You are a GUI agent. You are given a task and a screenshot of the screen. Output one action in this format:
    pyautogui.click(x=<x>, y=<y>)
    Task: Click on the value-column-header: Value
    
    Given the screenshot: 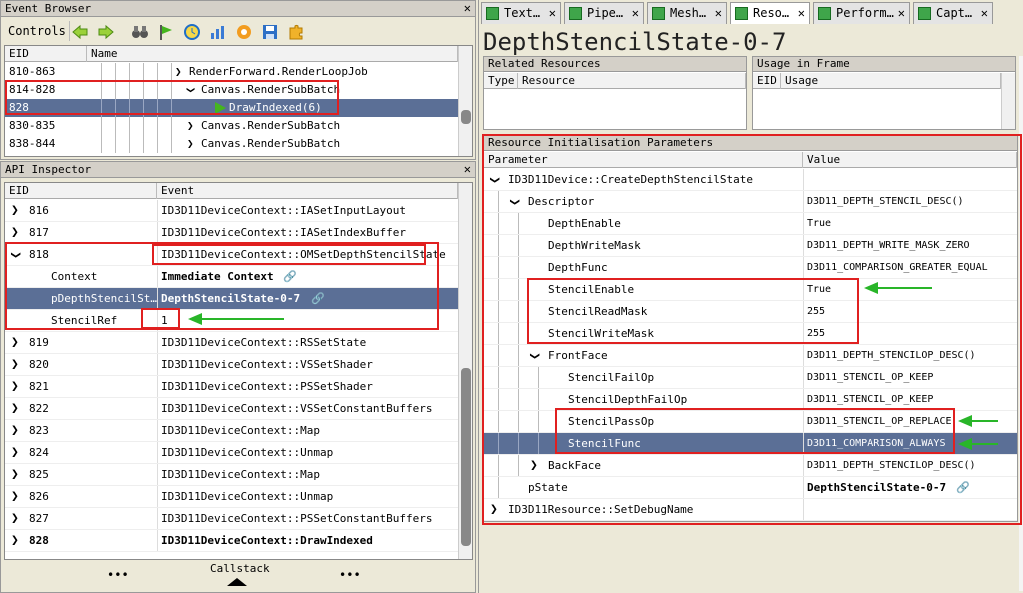 What is the action you would take?
    pyautogui.click(x=910, y=160)
    